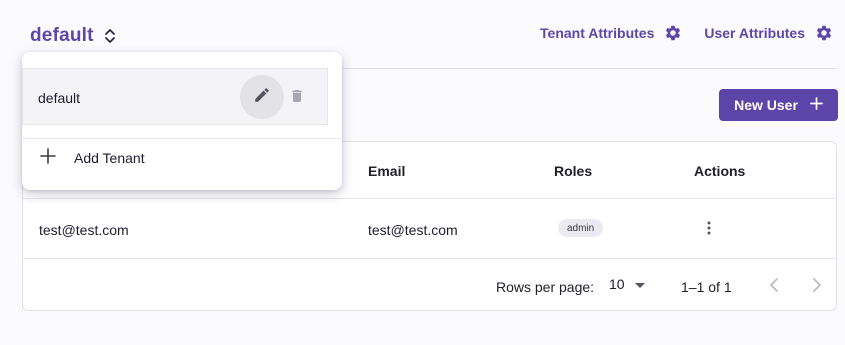 This screenshot has height=345, width=845. What do you see at coordinates (386, 171) in the screenshot?
I see `column-header-email: Email` at bounding box center [386, 171].